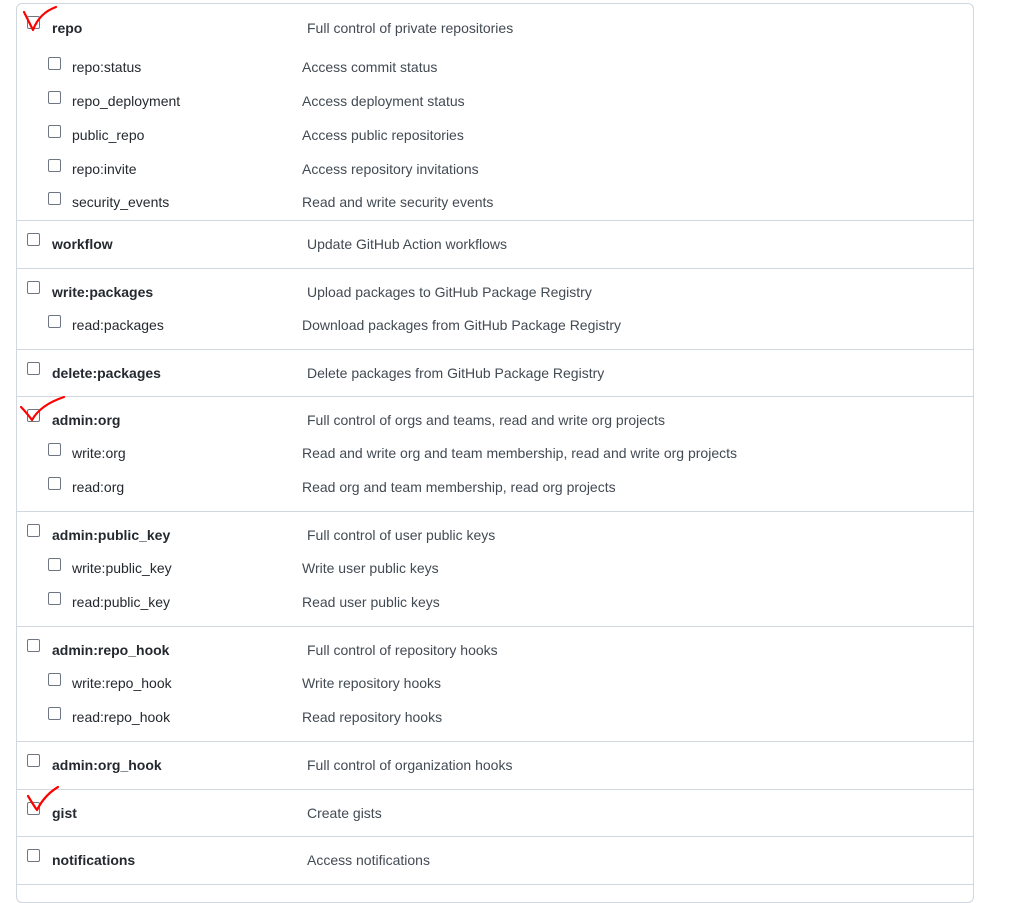 The image size is (1029, 903). Describe the element at coordinates (495, 678) in the screenshot. I see `scope-row-write-repo-hook: write:repo_hook Write repository hooks` at that location.